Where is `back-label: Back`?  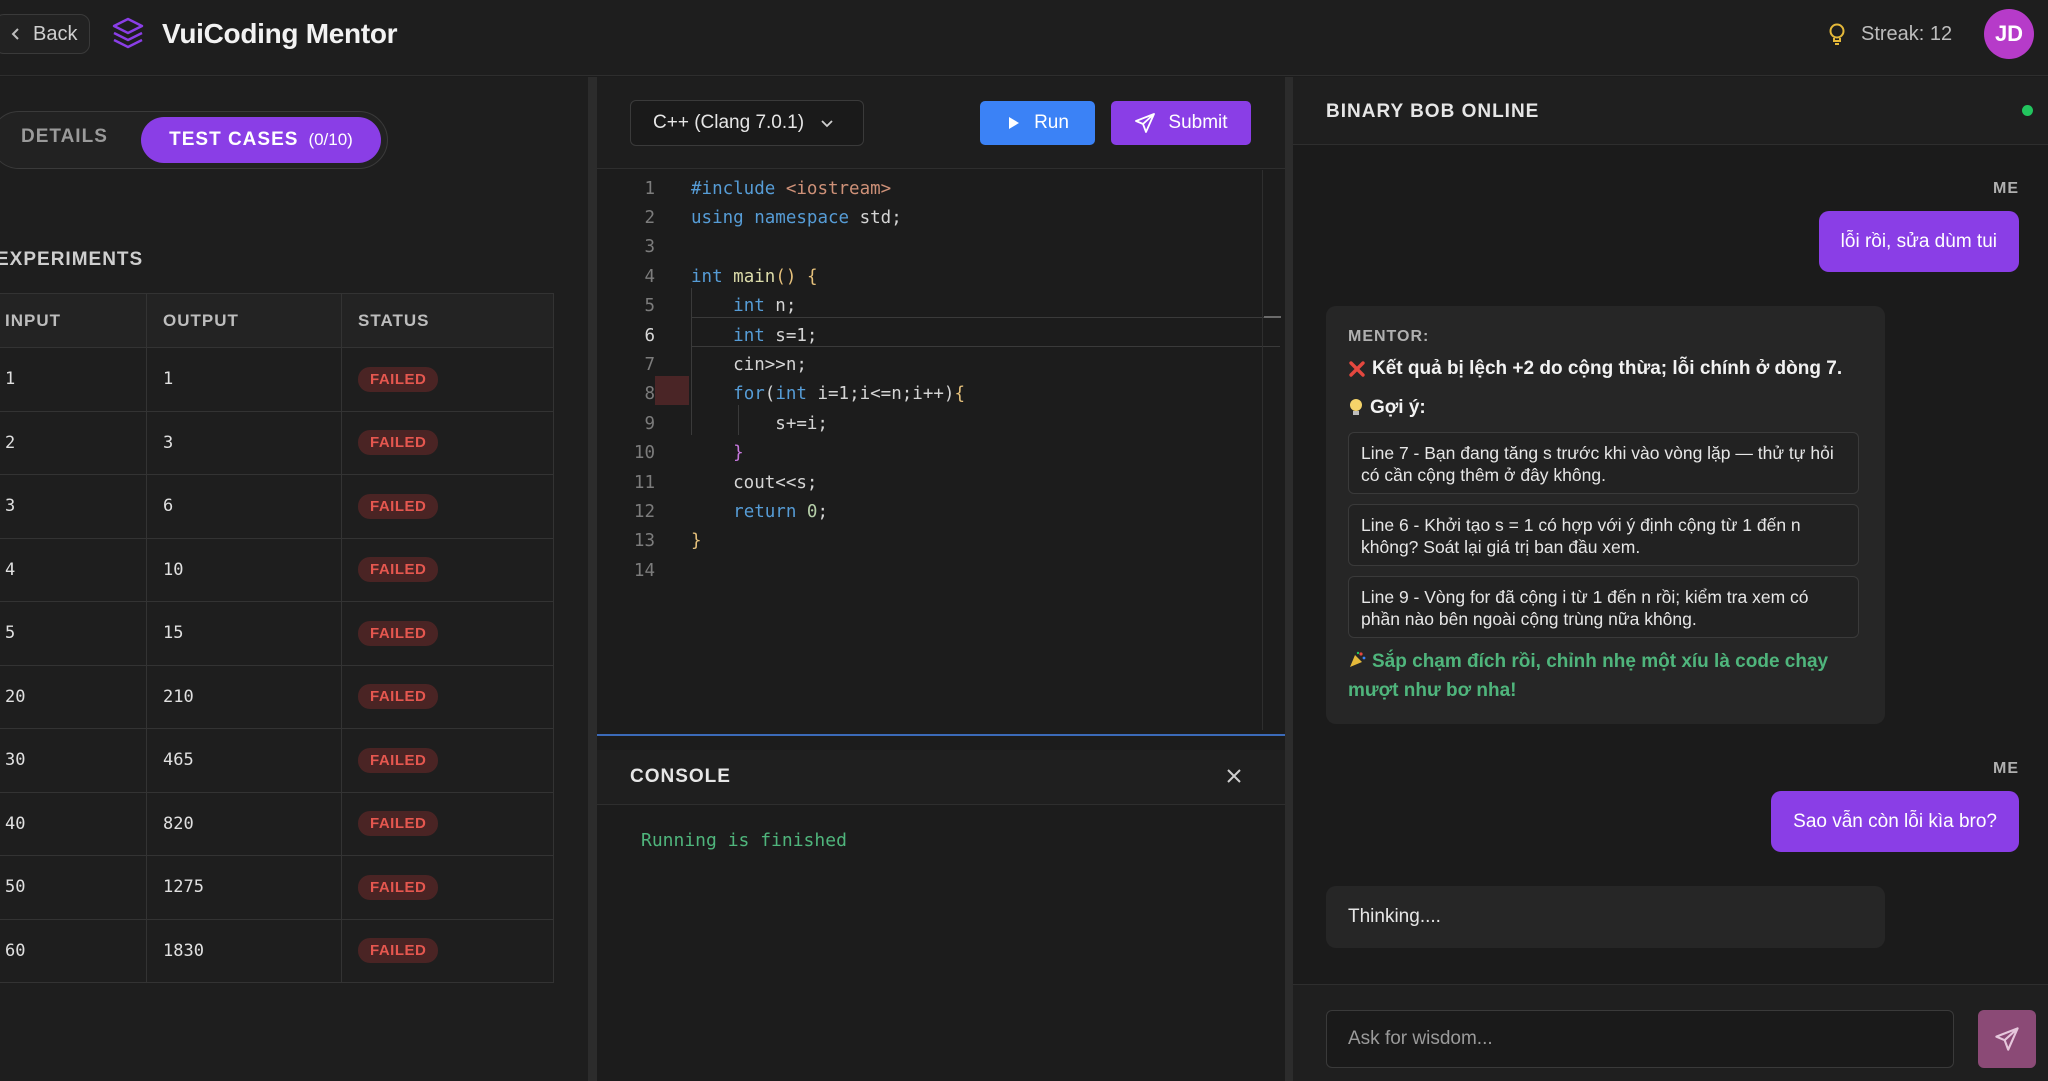 back-label: Back is located at coordinates (55, 33).